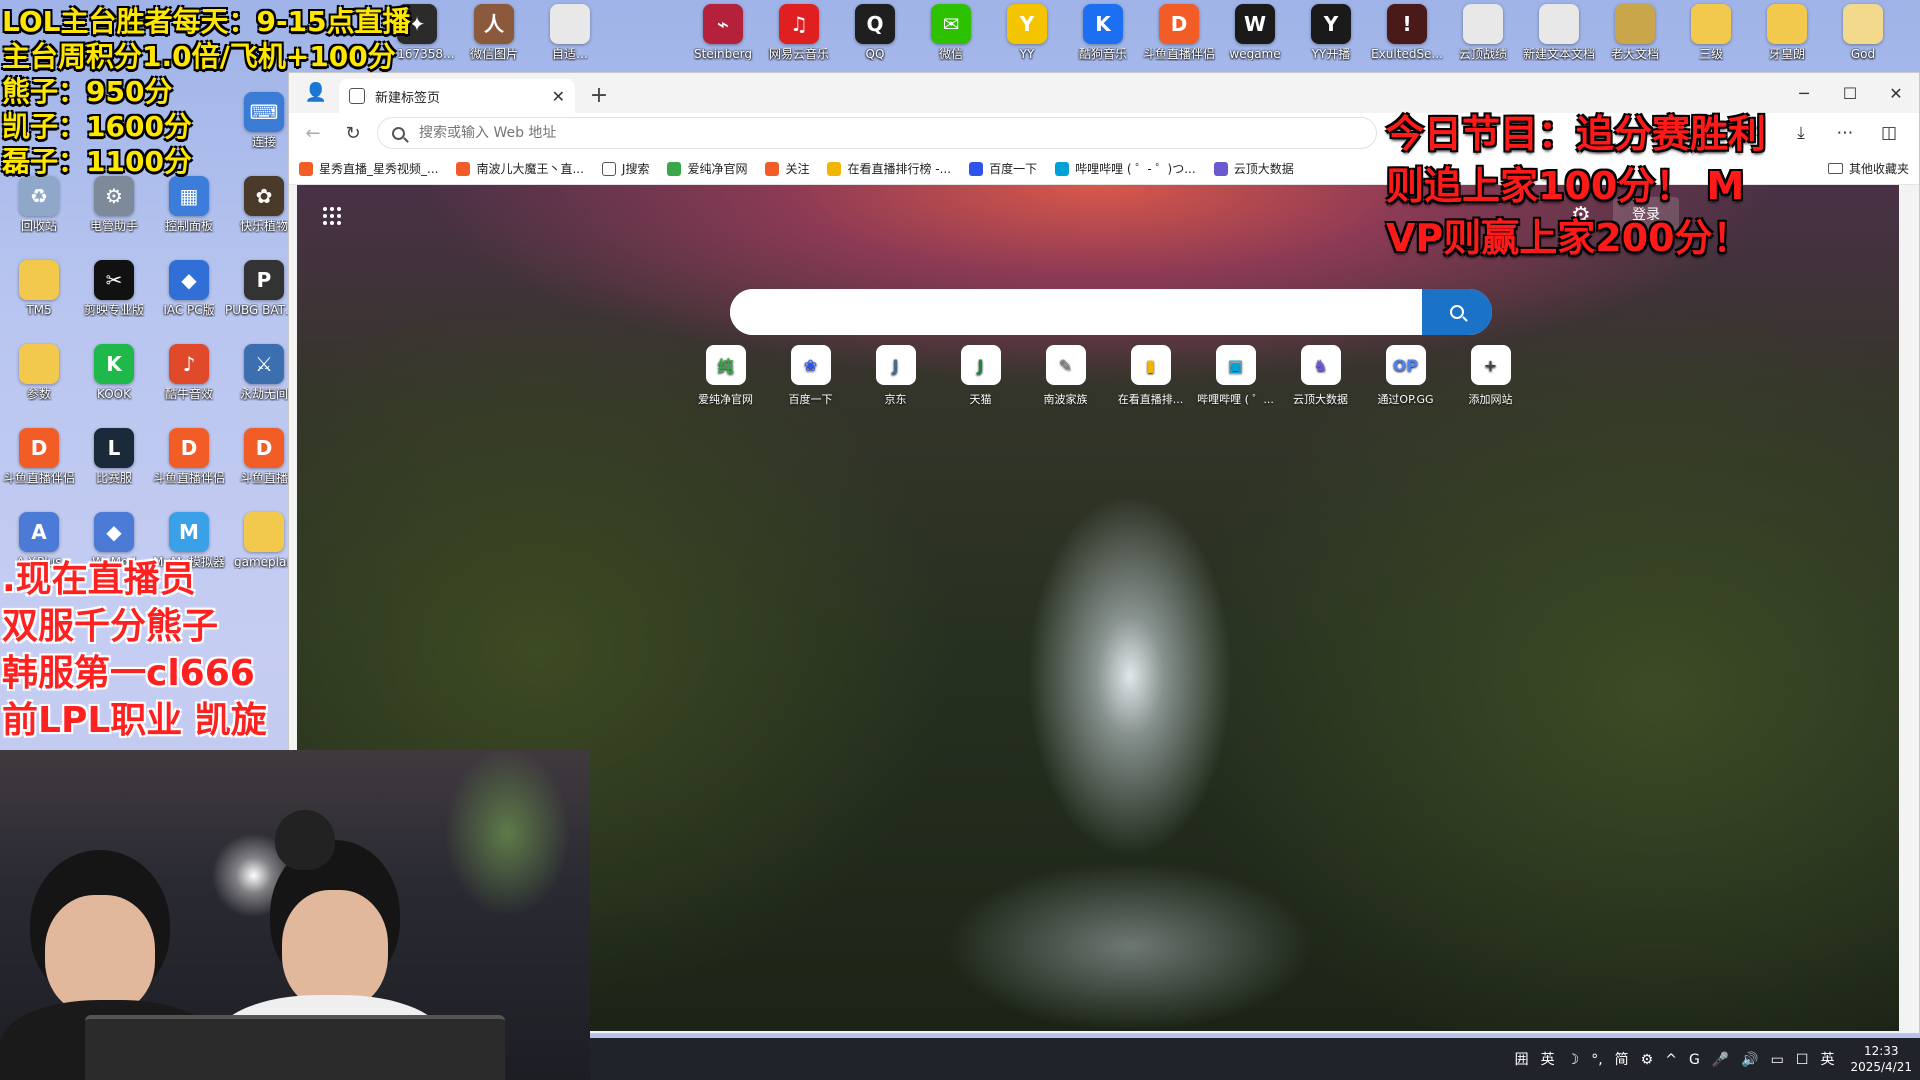 This screenshot has height=1080, width=1920. What do you see at coordinates (707, 168) in the screenshot?
I see `bookmark-item: 爱纯净官网` at bounding box center [707, 168].